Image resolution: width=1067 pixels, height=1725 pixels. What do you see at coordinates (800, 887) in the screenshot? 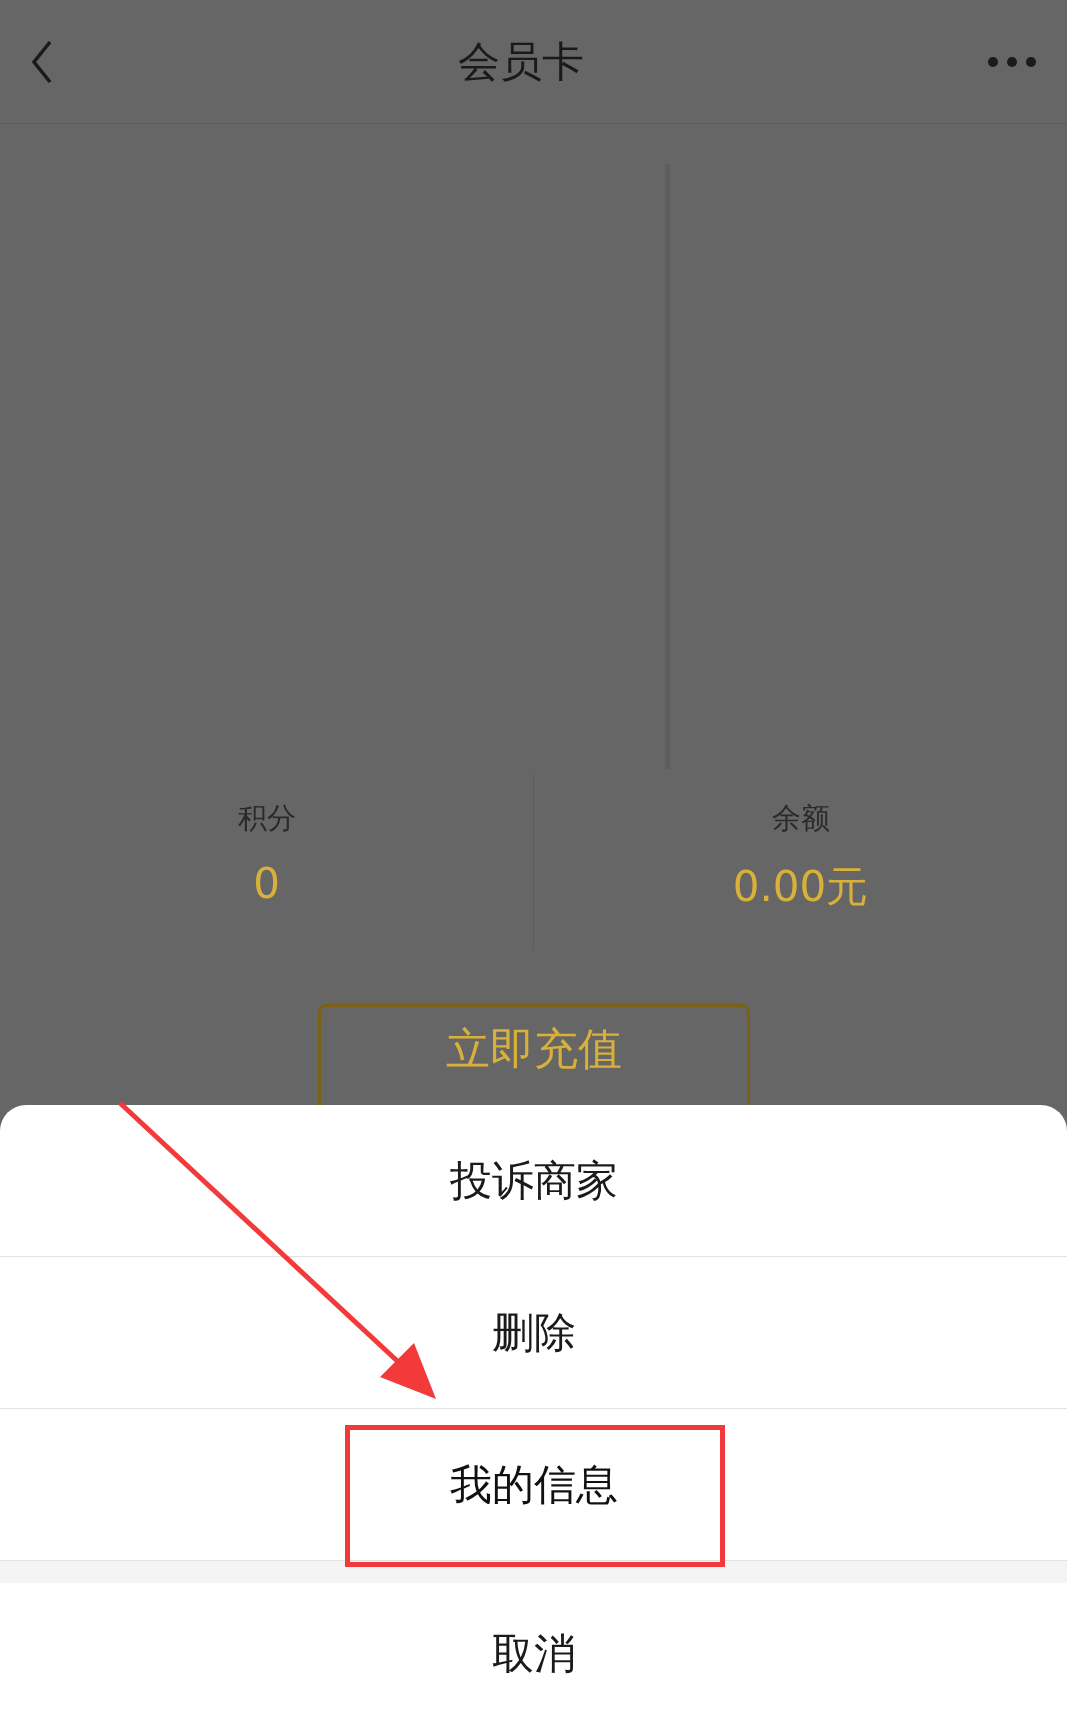
I see `stat-value: 0.00元` at bounding box center [800, 887].